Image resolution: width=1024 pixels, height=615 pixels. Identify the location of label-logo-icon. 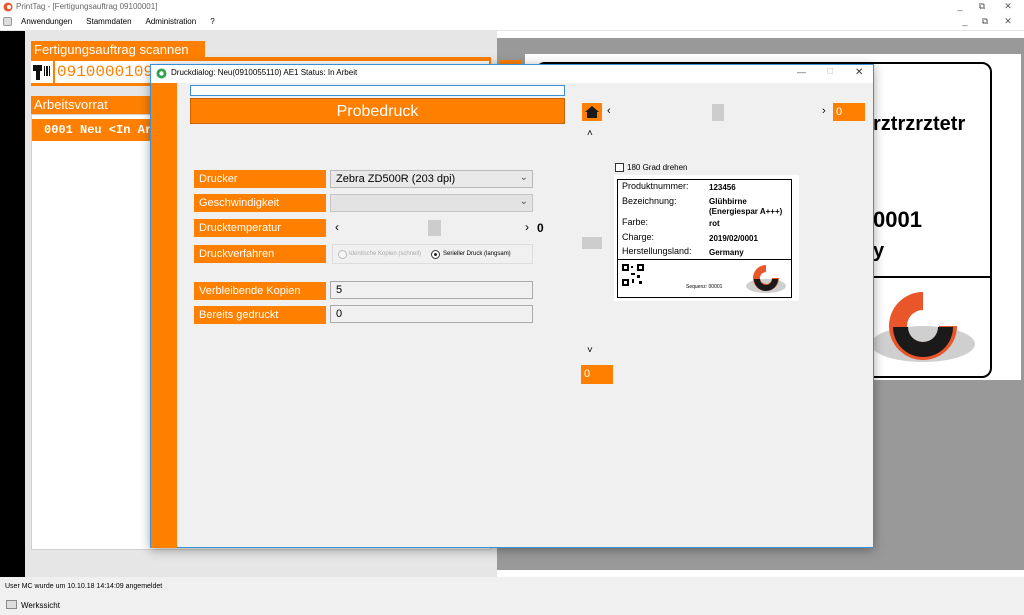
(766, 279).